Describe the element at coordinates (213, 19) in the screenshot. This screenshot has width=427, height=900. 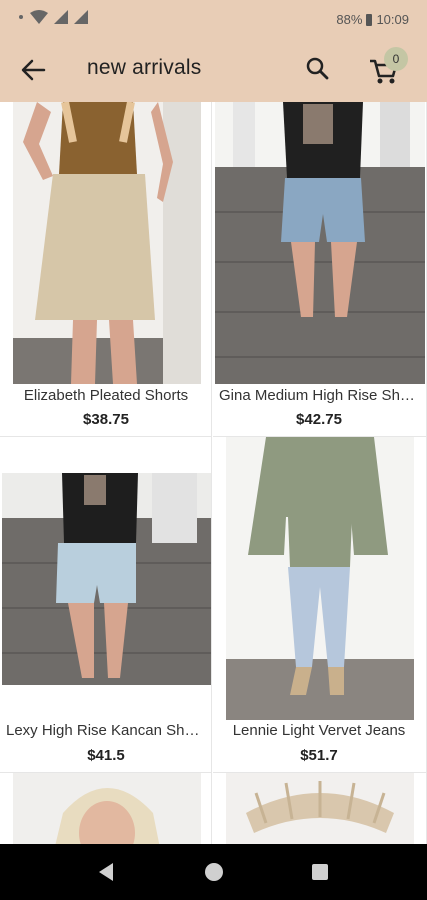
I see `status-bar: 88% 10:09` at that location.